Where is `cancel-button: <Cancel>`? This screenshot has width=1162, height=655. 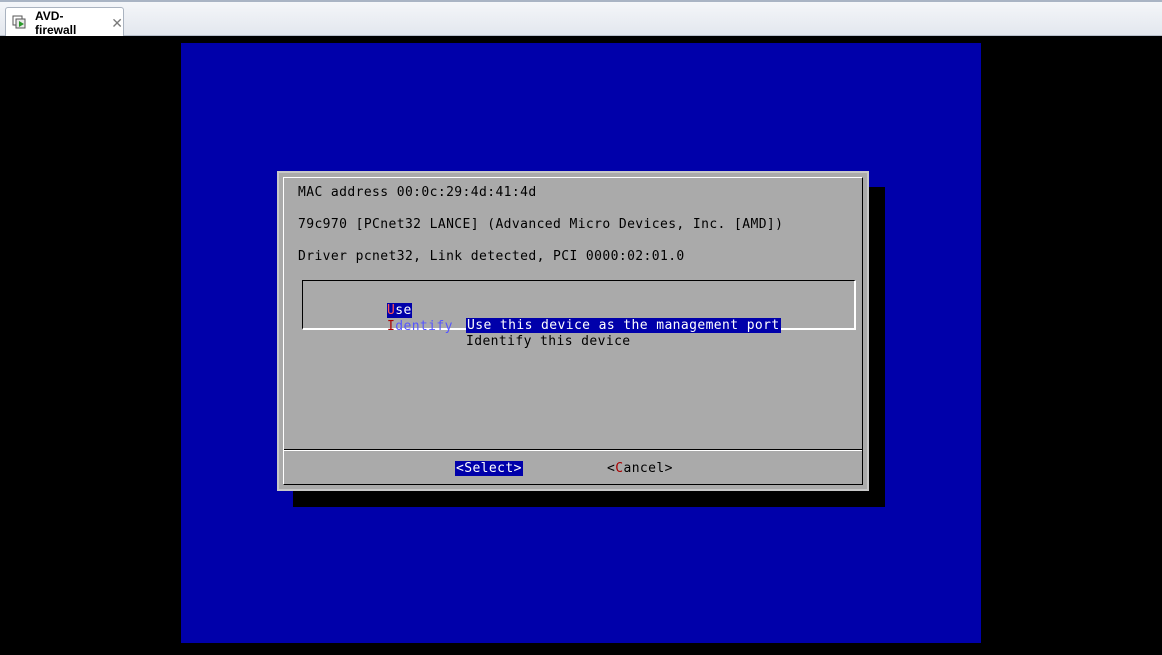 cancel-button: <Cancel> is located at coordinates (640, 468).